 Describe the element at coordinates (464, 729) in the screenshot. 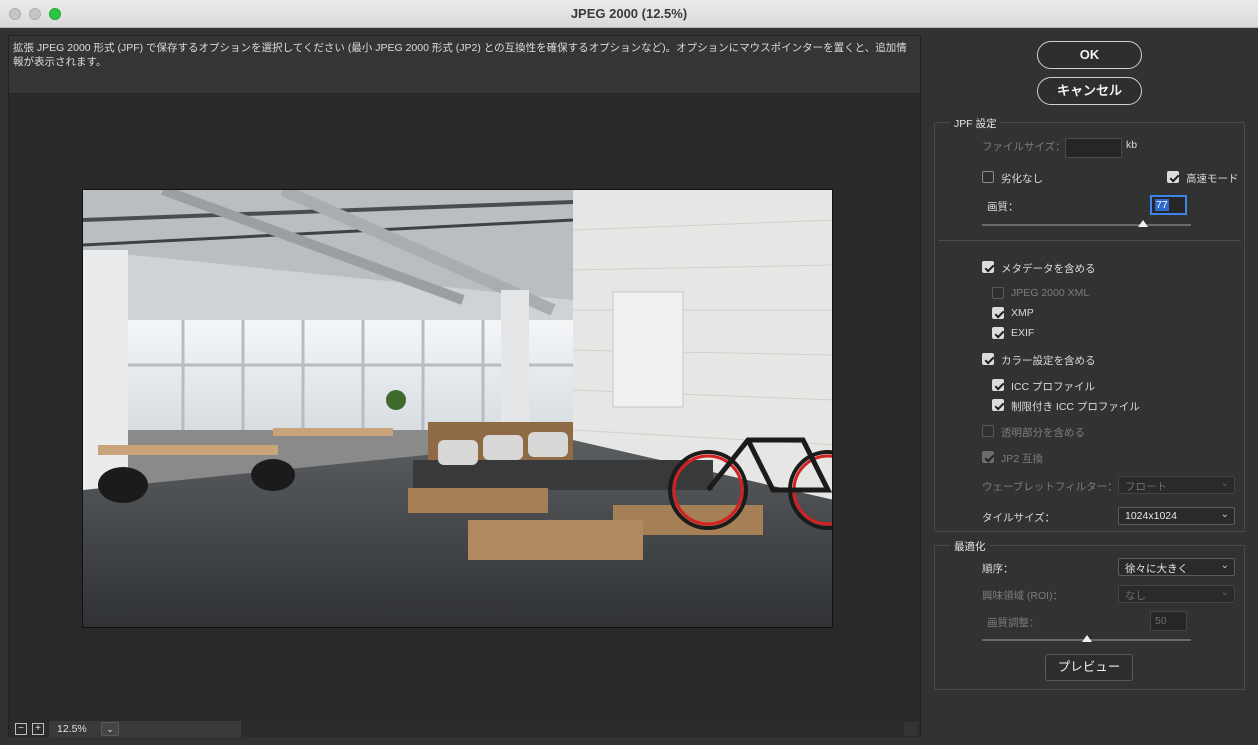

I see `zoom-bar: − + 12.5% ⌄` at that location.